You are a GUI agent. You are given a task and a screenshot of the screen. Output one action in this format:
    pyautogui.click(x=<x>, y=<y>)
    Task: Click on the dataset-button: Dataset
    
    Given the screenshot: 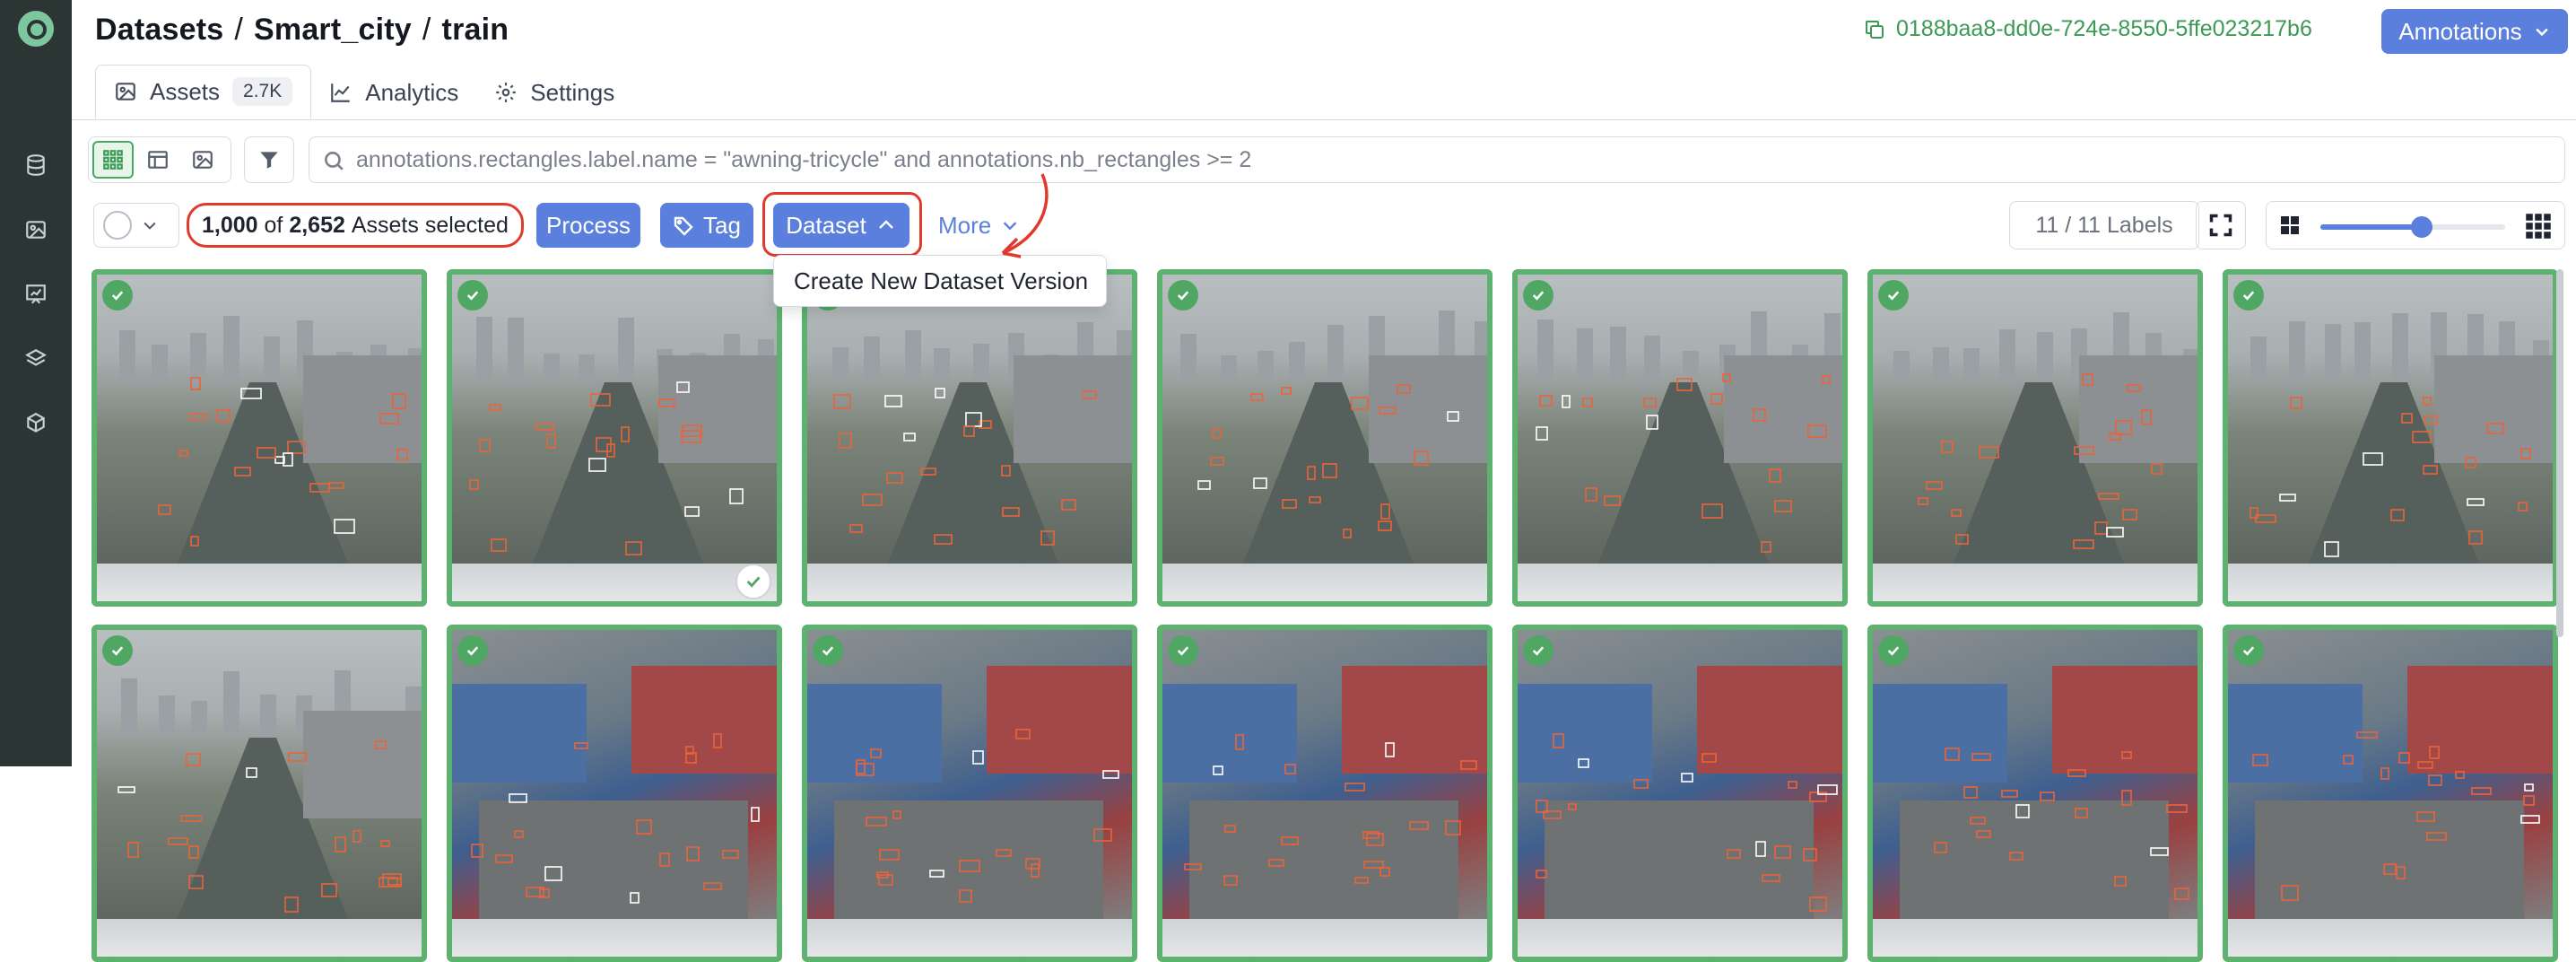 What is the action you would take?
    pyautogui.click(x=841, y=225)
    